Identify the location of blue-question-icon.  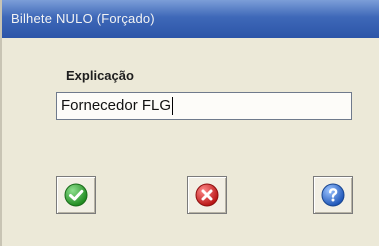
(333, 195).